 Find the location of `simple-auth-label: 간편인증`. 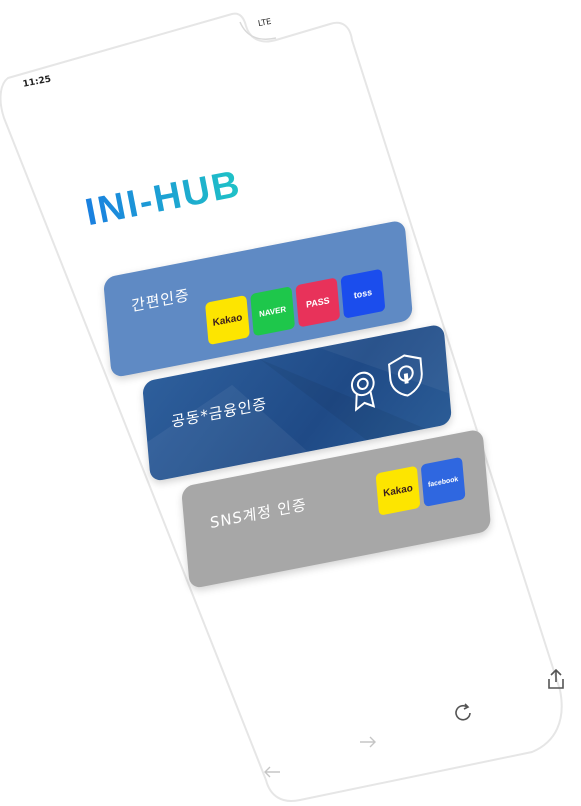

simple-auth-label: 간편인증 is located at coordinates (160, 300).